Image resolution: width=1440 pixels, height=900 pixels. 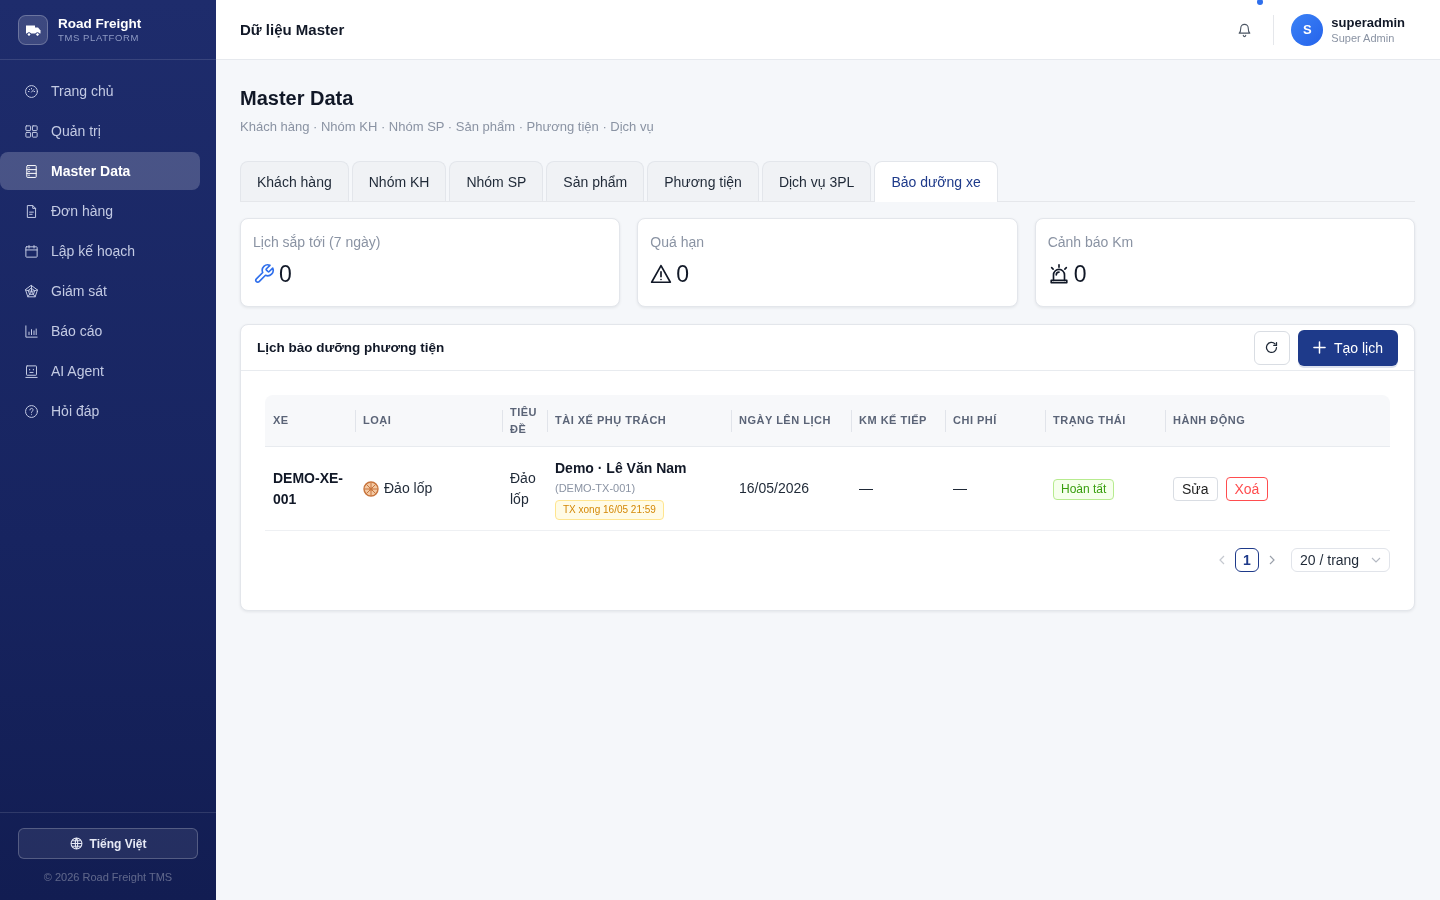 What do you see at coordinates (31, 91) in the screenshot?
I see `gauge-icon` at bounding box center [31, 91].